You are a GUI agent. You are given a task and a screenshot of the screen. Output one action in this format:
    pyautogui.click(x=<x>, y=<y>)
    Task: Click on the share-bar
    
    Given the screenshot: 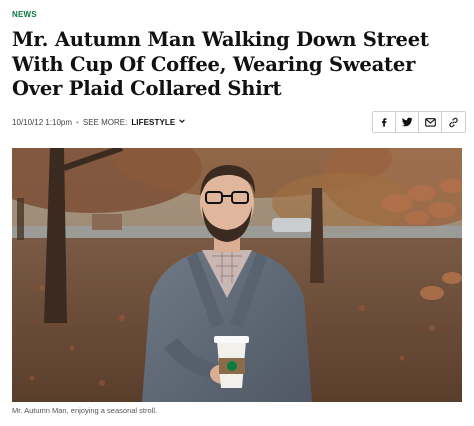 What is the action you would take?
    pyautogui.click(x=419, y=122)
    